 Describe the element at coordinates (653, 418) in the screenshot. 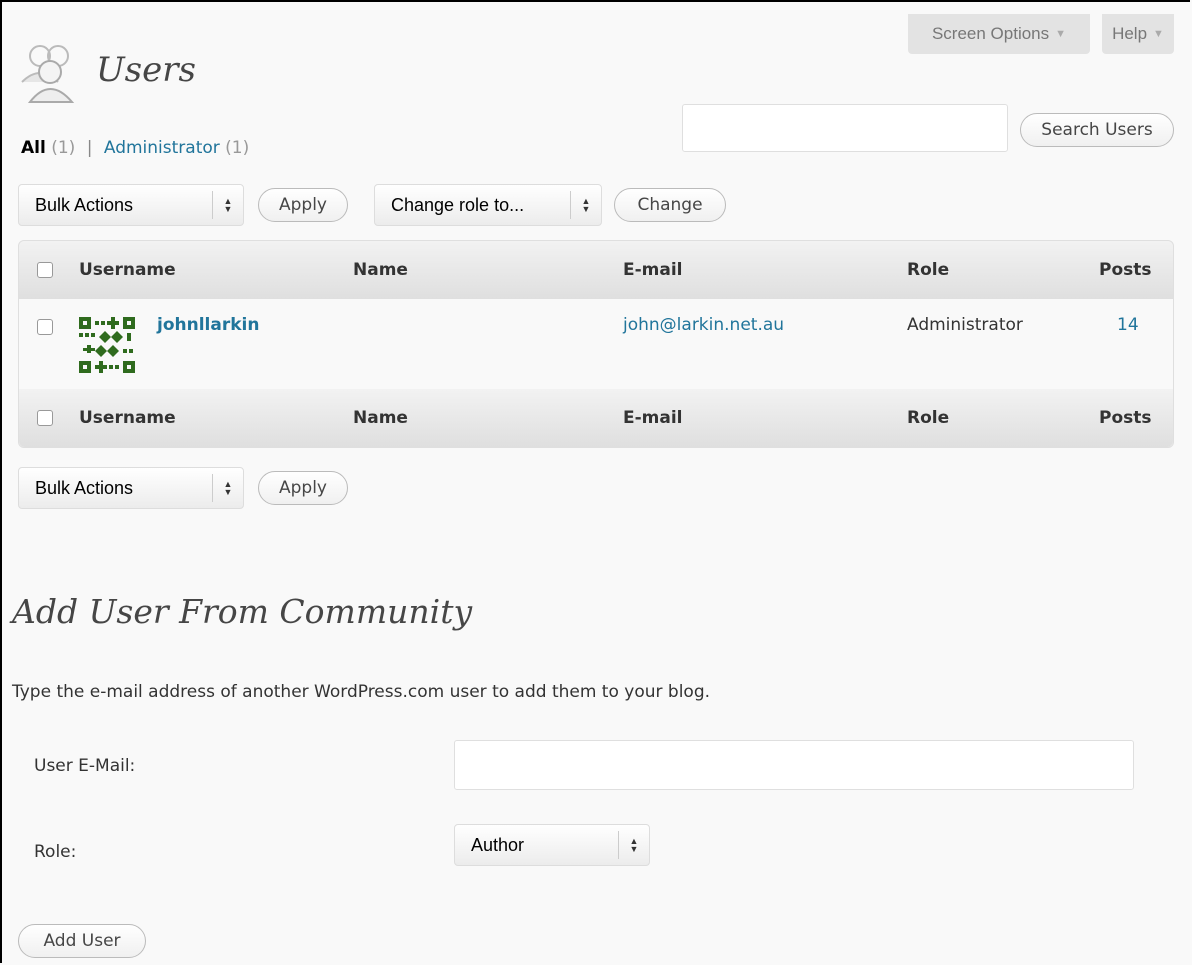

I see `column-email-footer: E-mail` at that location.